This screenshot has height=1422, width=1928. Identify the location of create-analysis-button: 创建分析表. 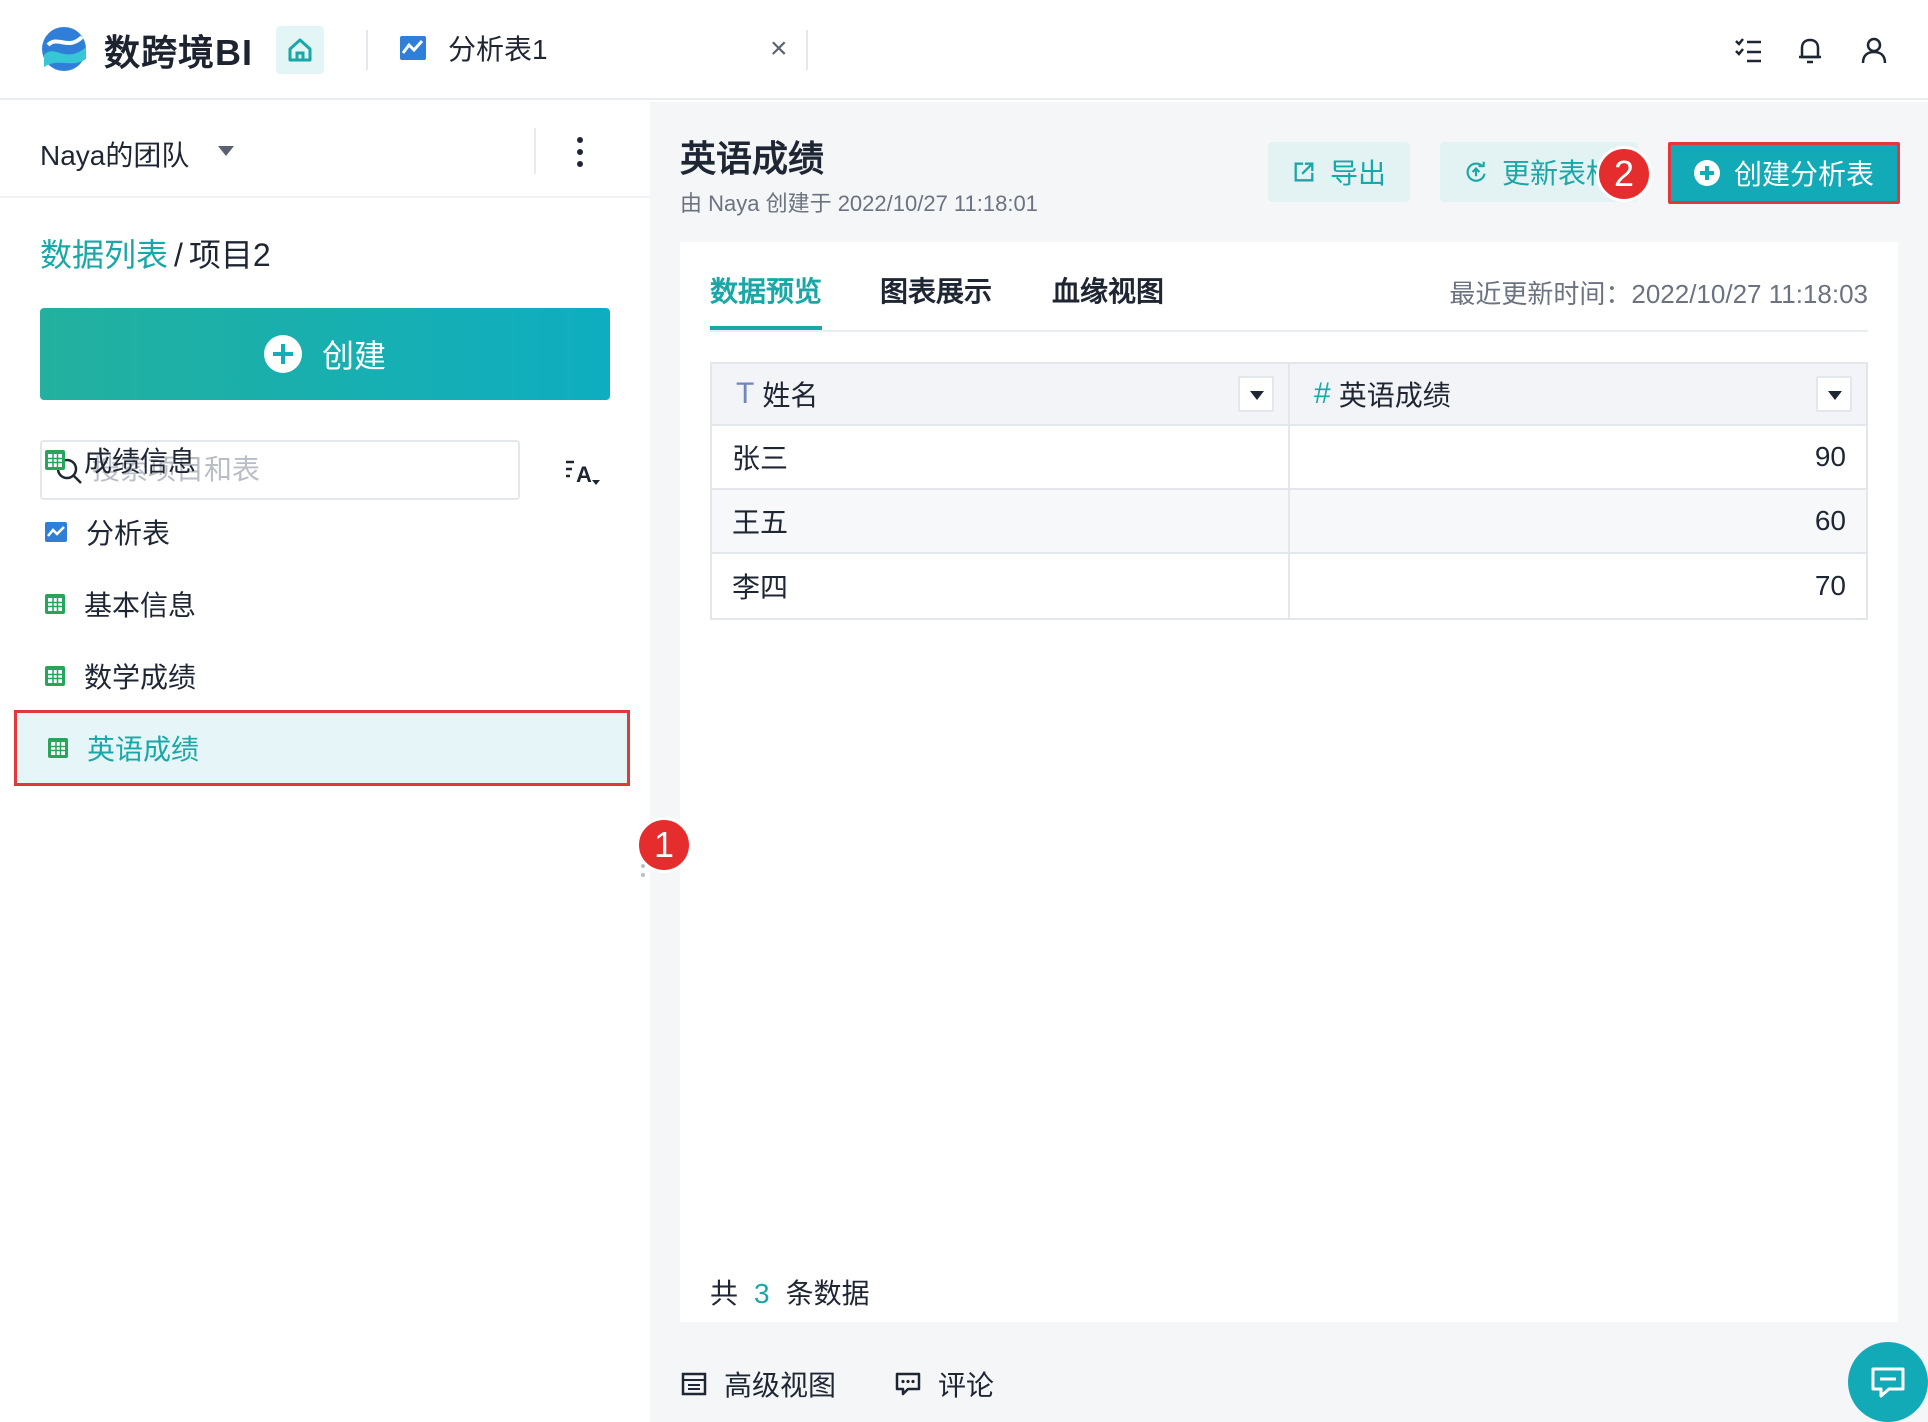
(1784, 173).